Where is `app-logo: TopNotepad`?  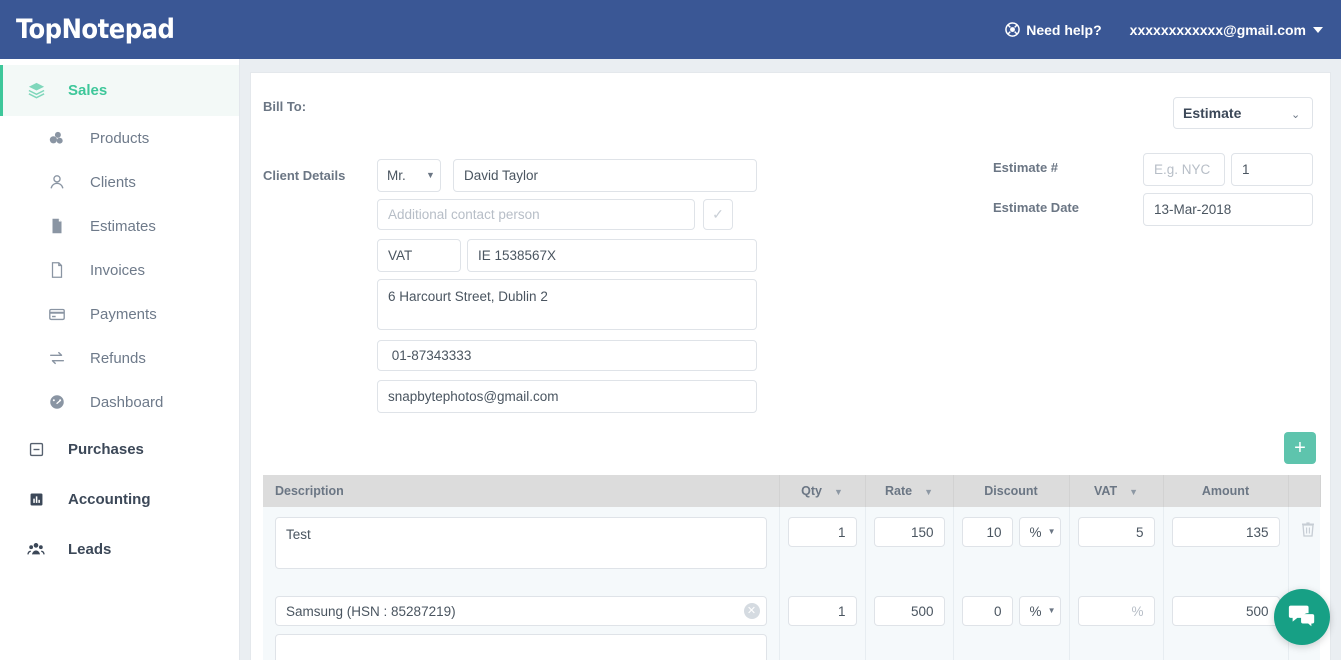
app-logo: TopNotepad is located at coordinates (95, 29).